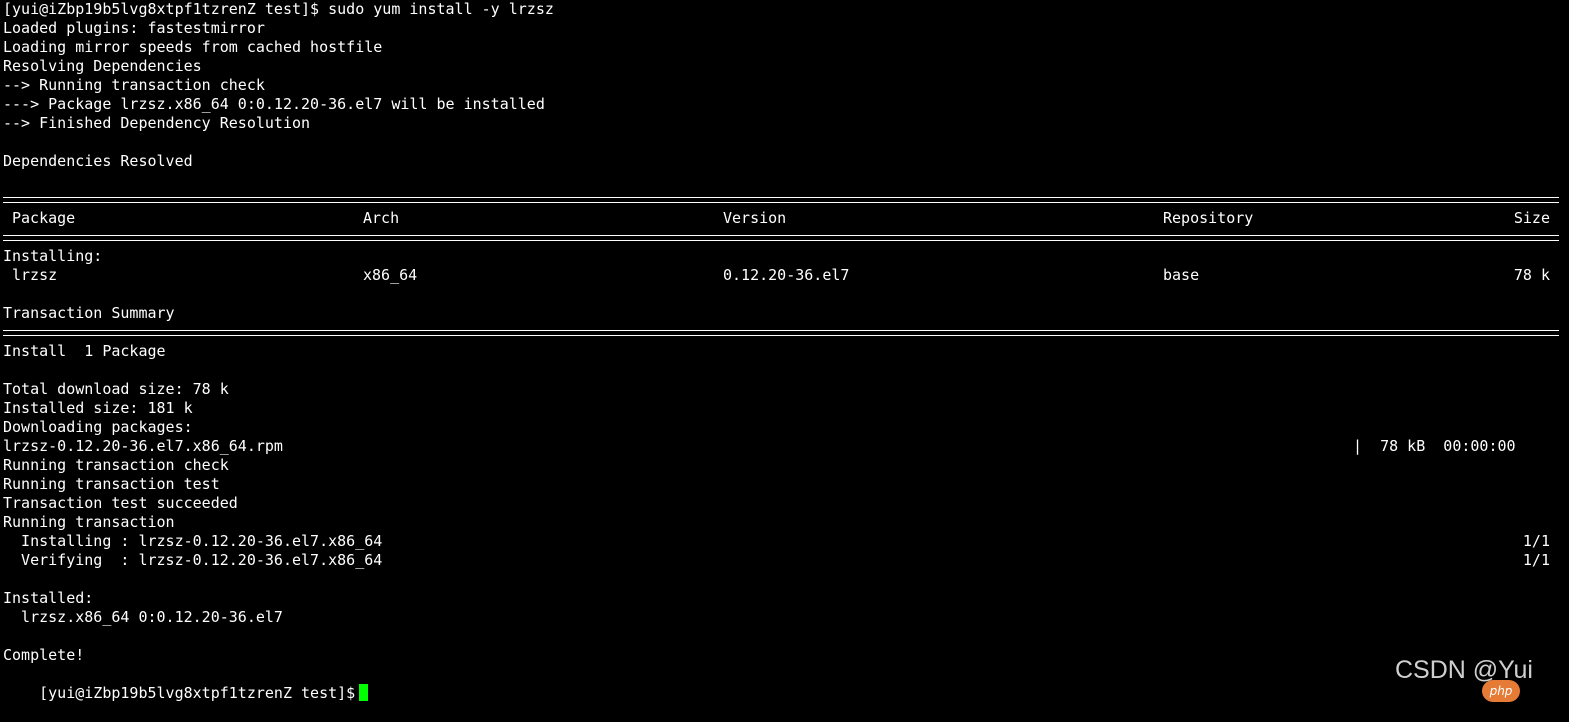 The width and height of the screenshot is (1569, 722). What do you see at coordinates (84, 351) in the screenshot?
I see `summary-install: Install 1 Package` at bounding box center [84, 351].